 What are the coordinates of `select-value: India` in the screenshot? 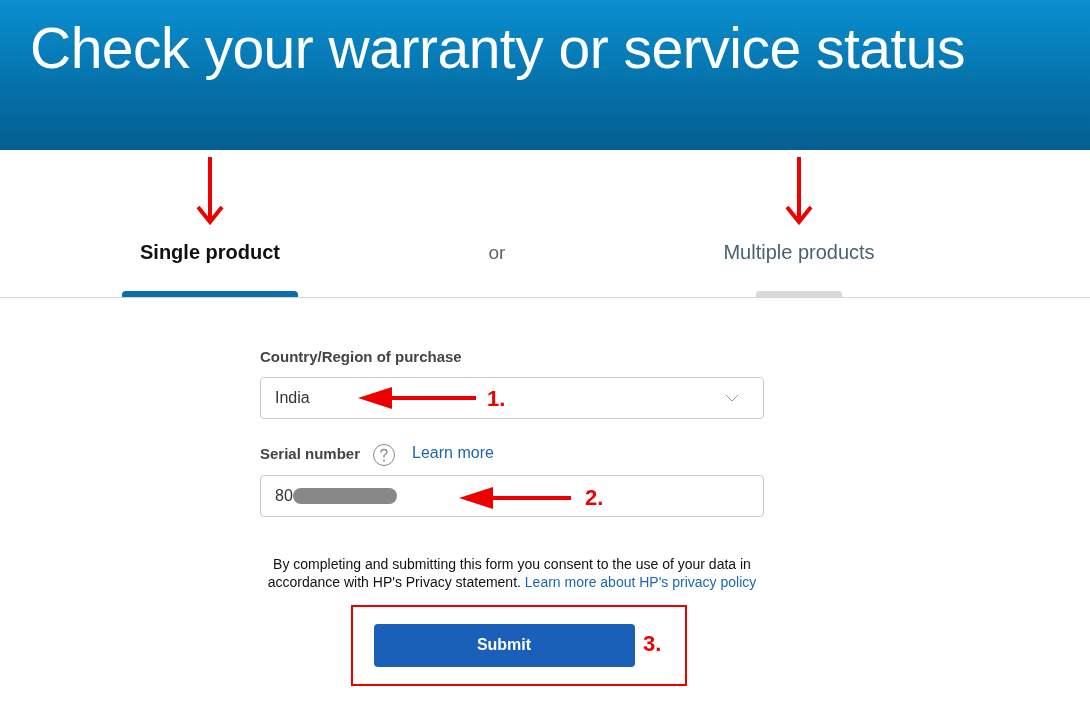 It's located at (292, 397).